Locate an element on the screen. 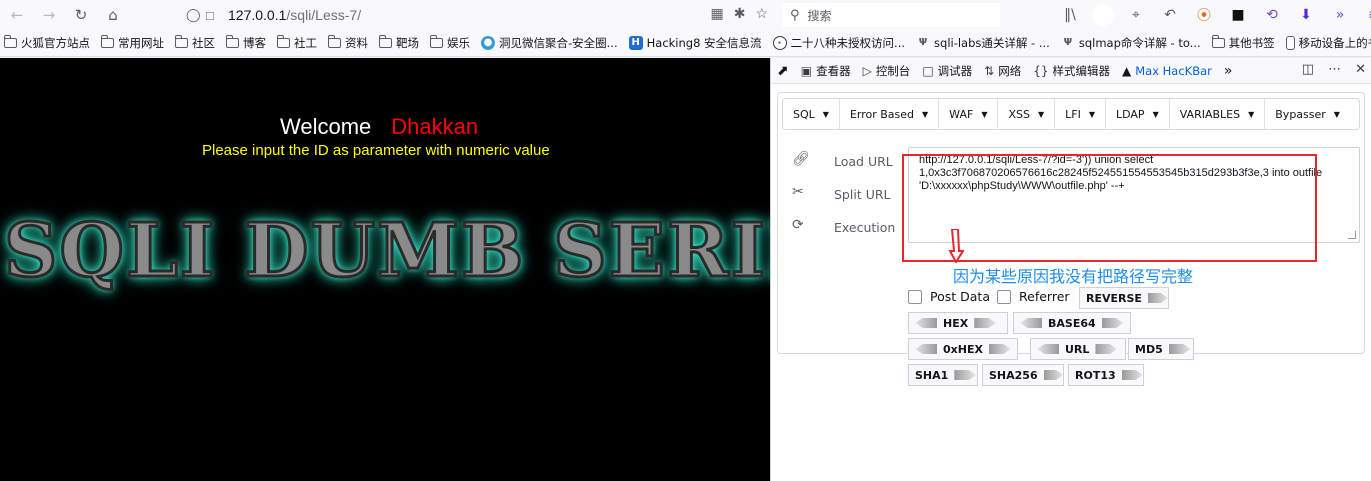 This screenshot has width=1371, height=481. reload-icon: ↻ is located at coordinates (81, 15).